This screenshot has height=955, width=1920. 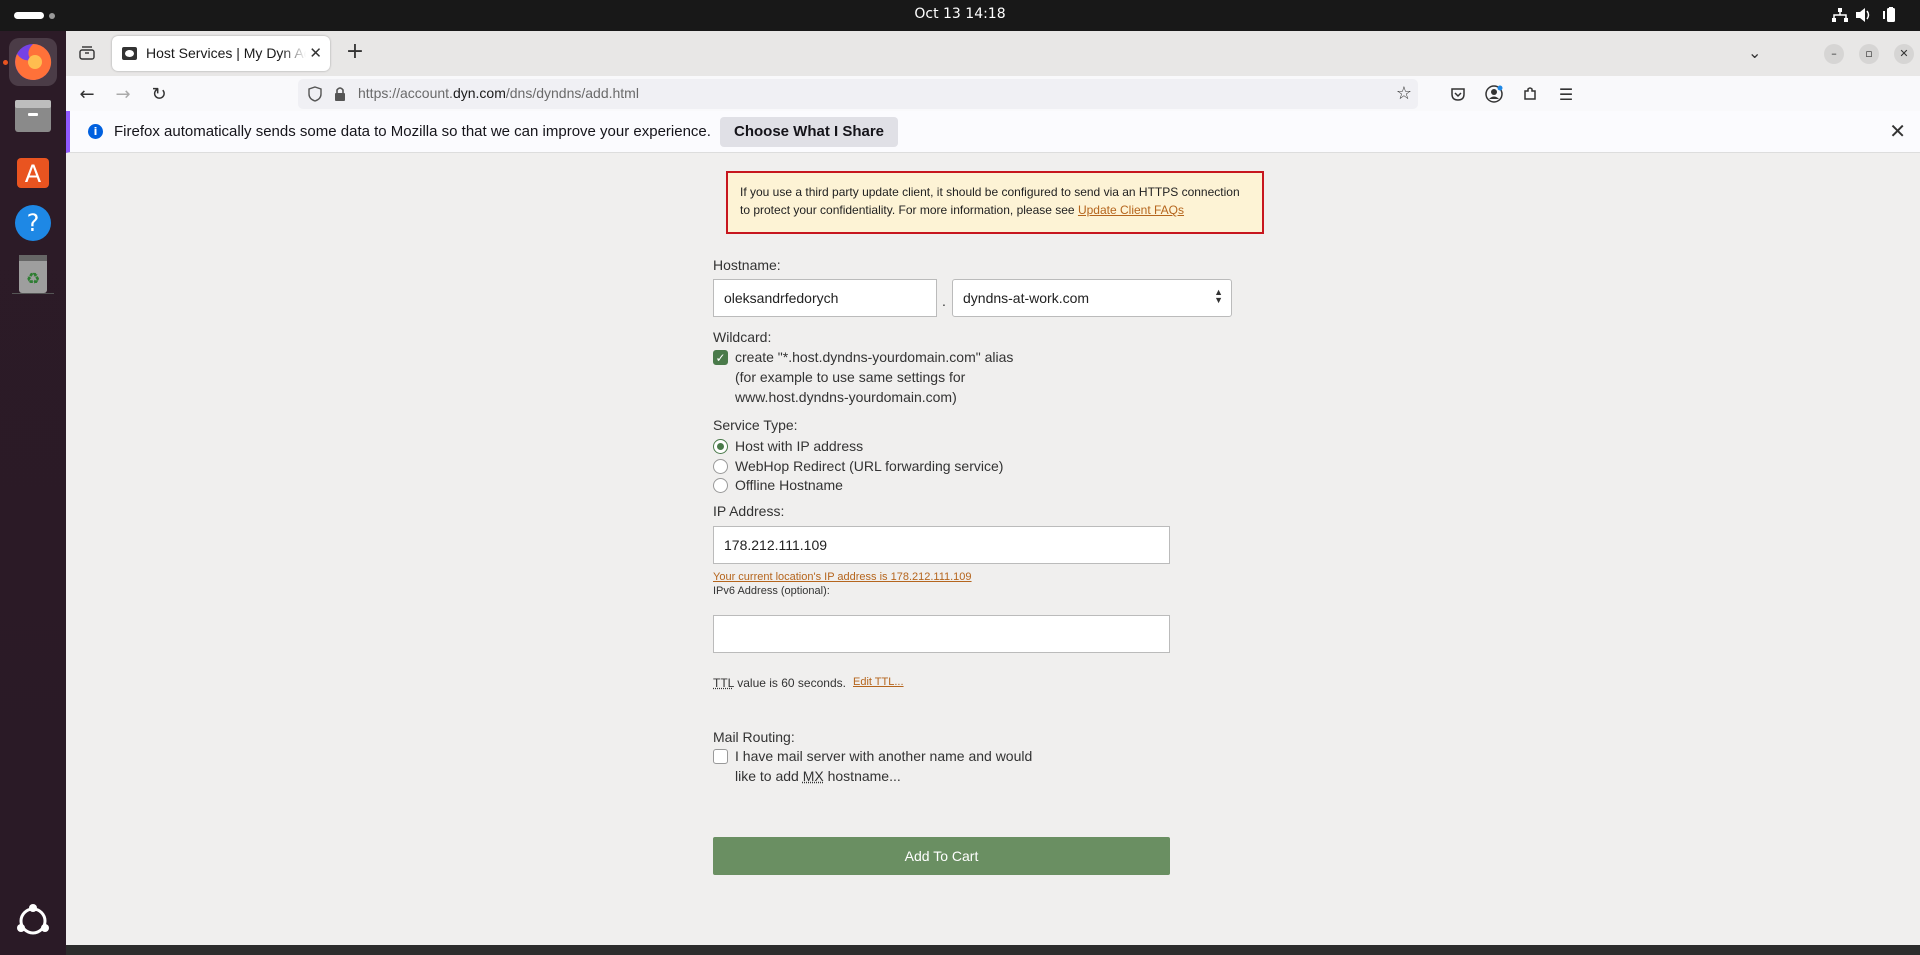 What do you see at coordinates (1890, 15) in the screenshot?
I see `battery-icon` at bounding box center [1890, 15].